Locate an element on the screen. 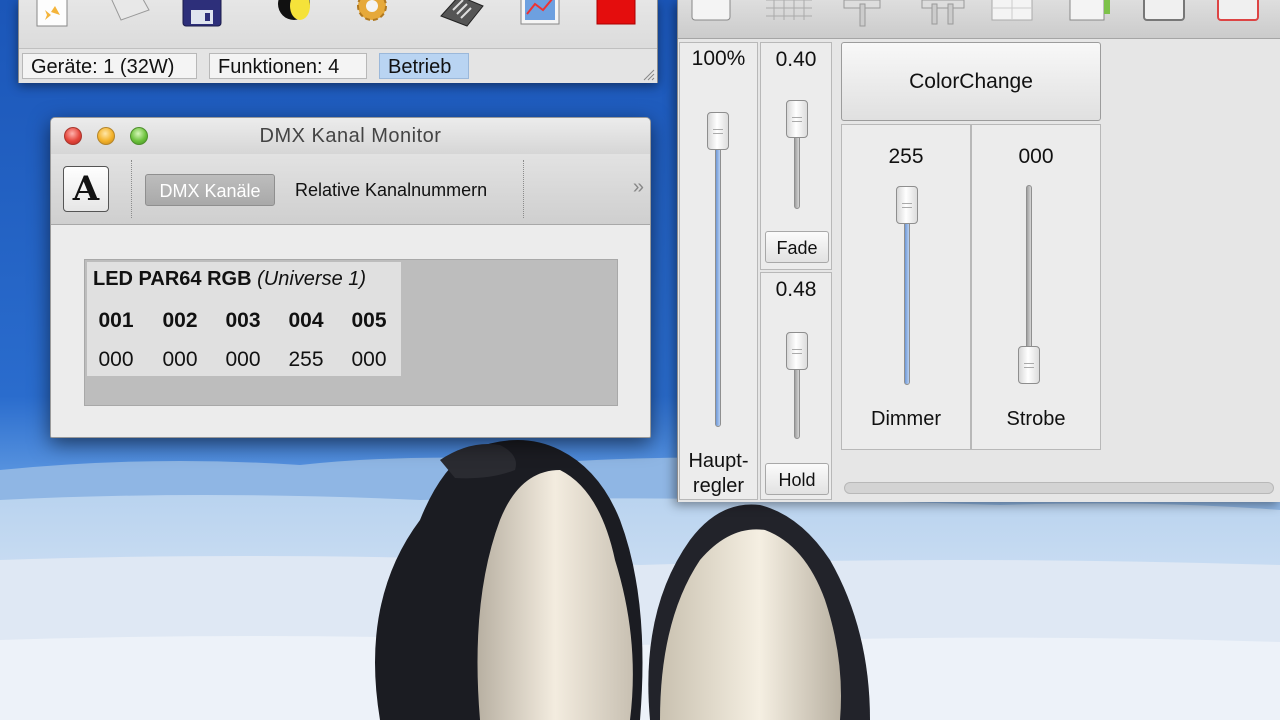 Image resolution: width=1280 pixels, height=720 pixels. master-slider-track is located at coordinates (718, 270).